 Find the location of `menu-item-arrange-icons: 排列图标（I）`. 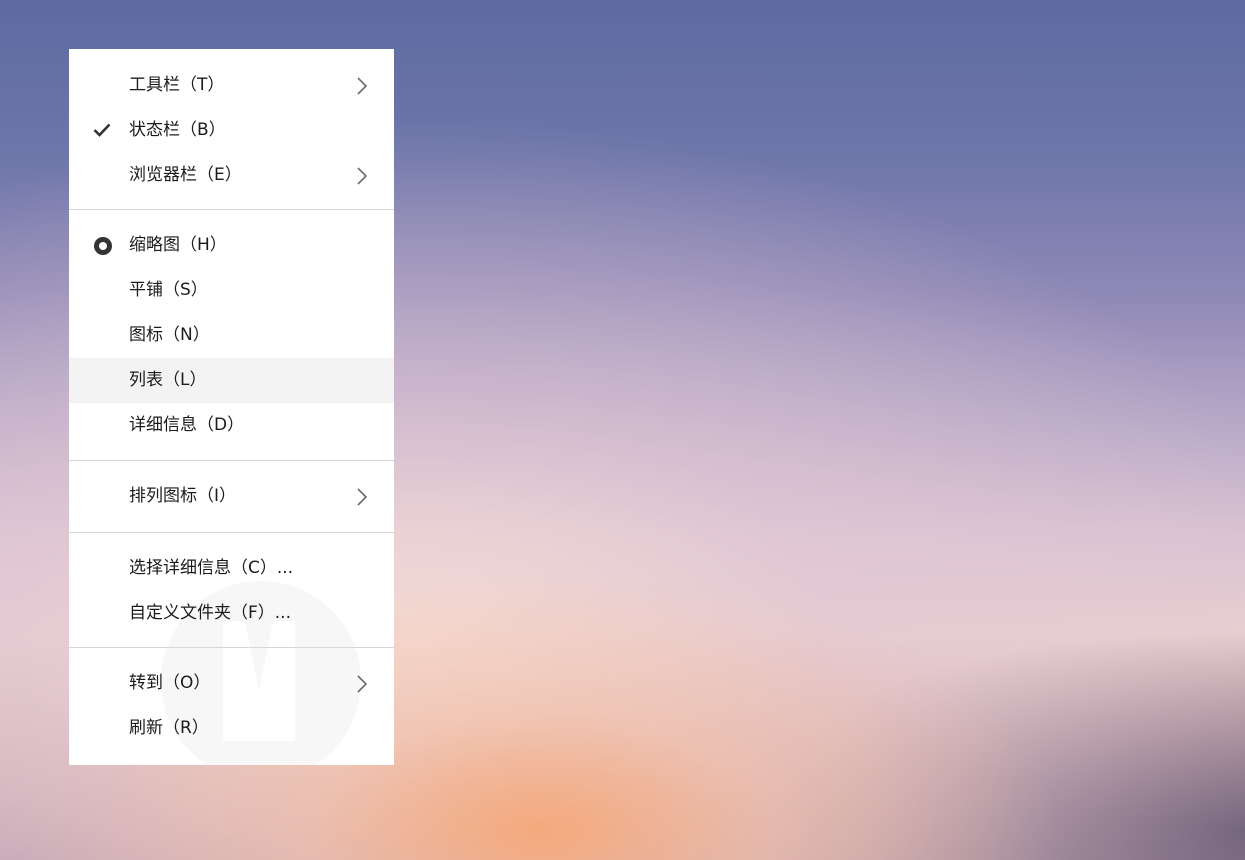

menu-item-arrange-icons: 排列图标（I） is located at coordinates (231, 496).